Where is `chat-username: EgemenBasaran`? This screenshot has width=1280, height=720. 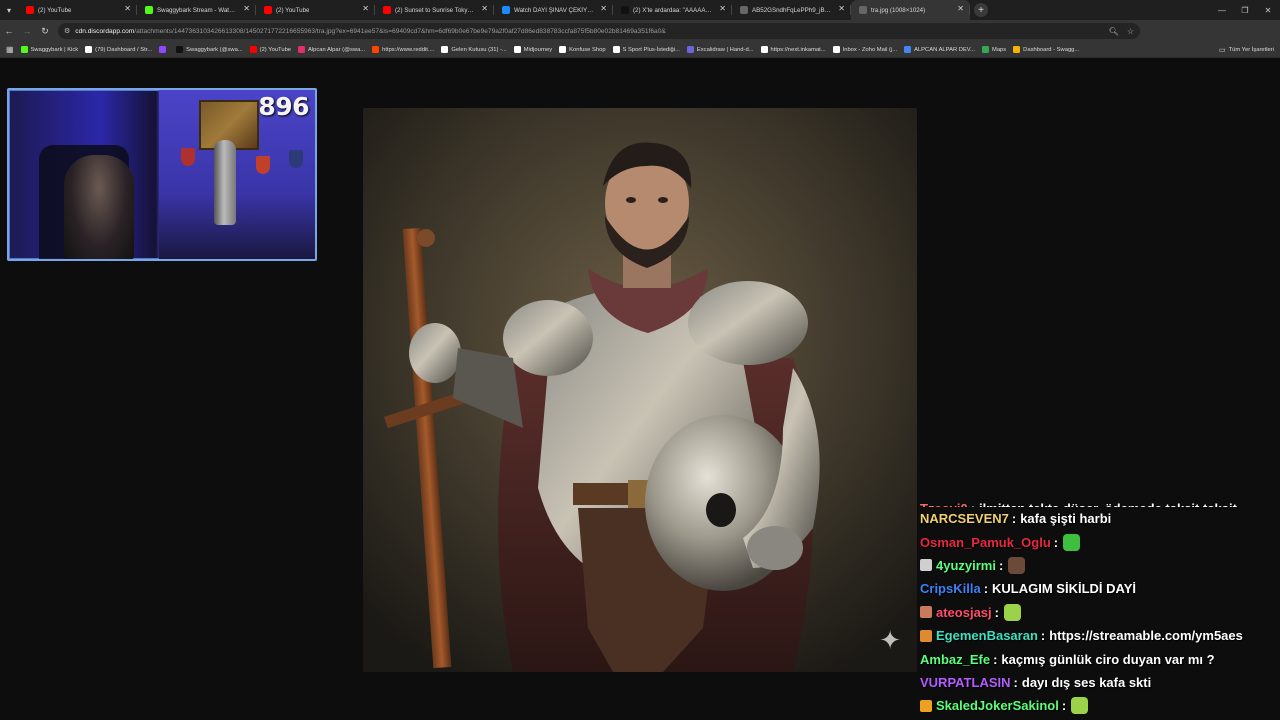 chat-username: EgemenBasaran is located at coordinates (987, 635).